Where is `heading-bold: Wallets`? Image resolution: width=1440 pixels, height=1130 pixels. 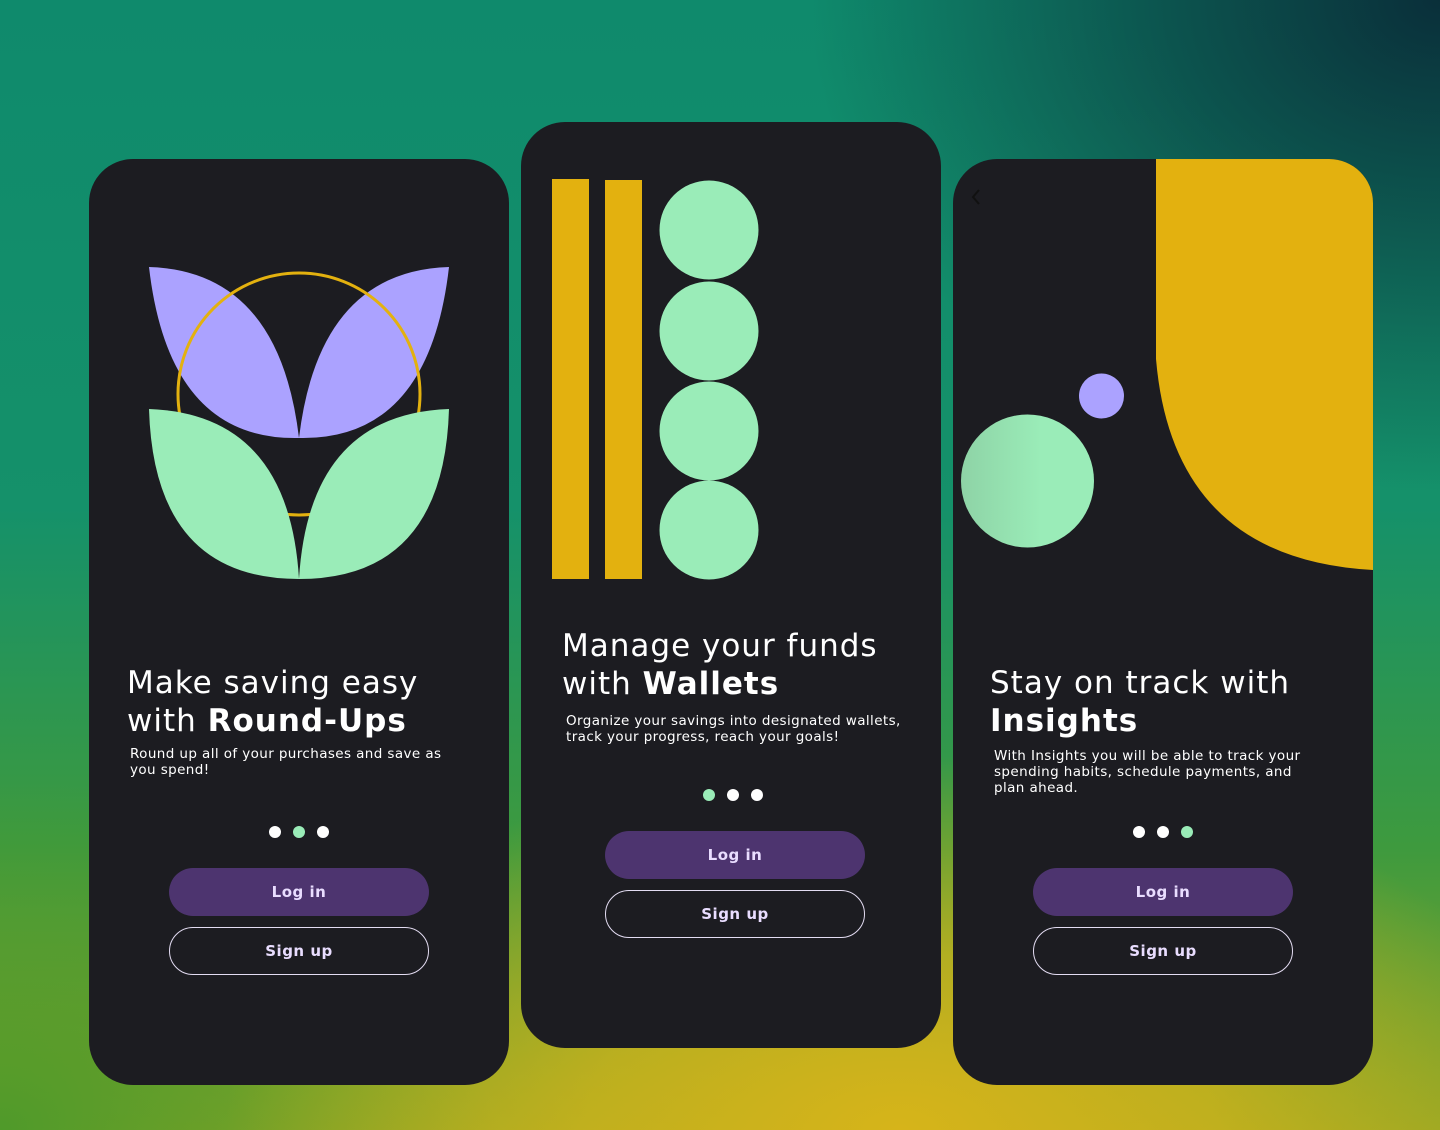 heading-bold: Wallets is located at coordinates (711, 684).